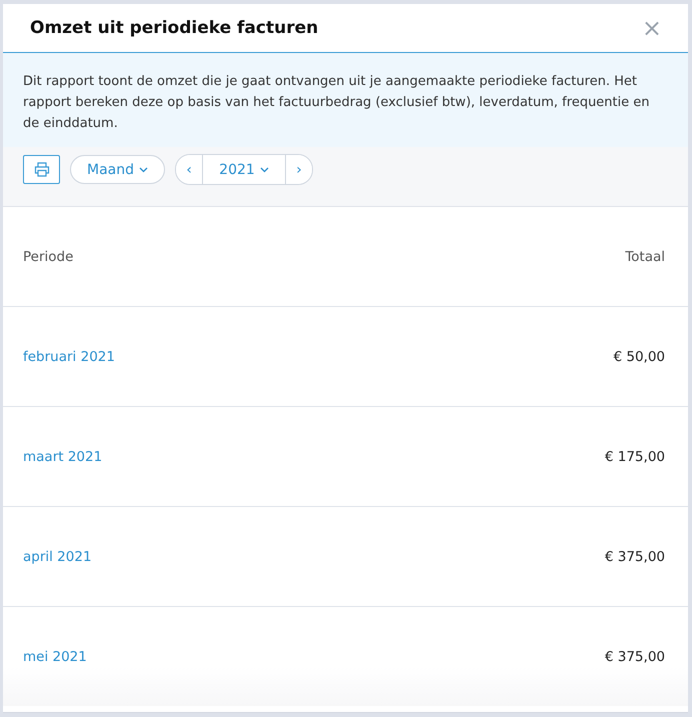 Image resolution: width=692 pixels, height=717 pixels. What do you see at coordinates (634, 456) in the screenshot?
I see `total-amount: € 175,00` at bounding box center [634, 456].